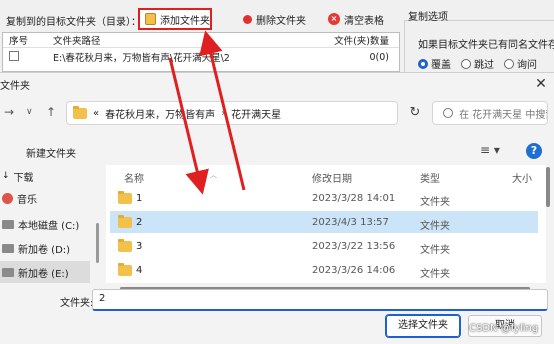  What do you see at coordinates (423, 326) in the screenshot?
I see `select-folder-button: 选择文件夹` at bounding box center [423, 326].